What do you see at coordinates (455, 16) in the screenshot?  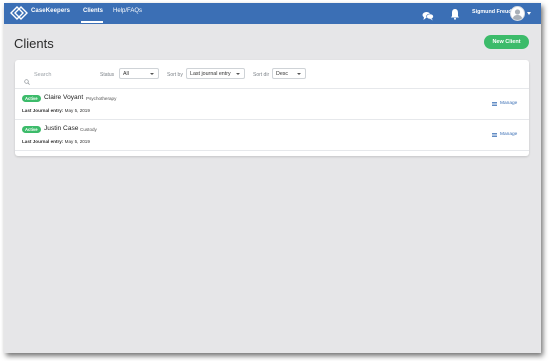 I see `bell-icon` at bounding box center [455, 16].